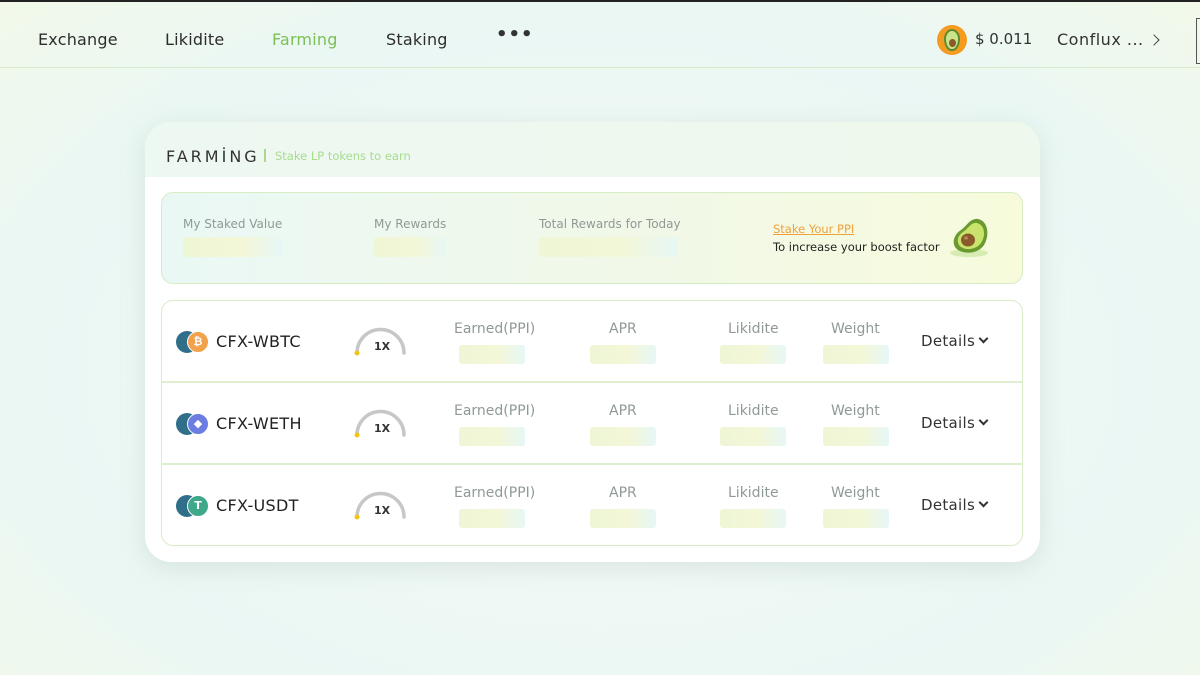 This screenshot has height=675, width=1200. What do you see at coordinates (410, 224) in the screenshot?
I see `my-rewards-label: My Rewards` at bounding box center [410, 224].